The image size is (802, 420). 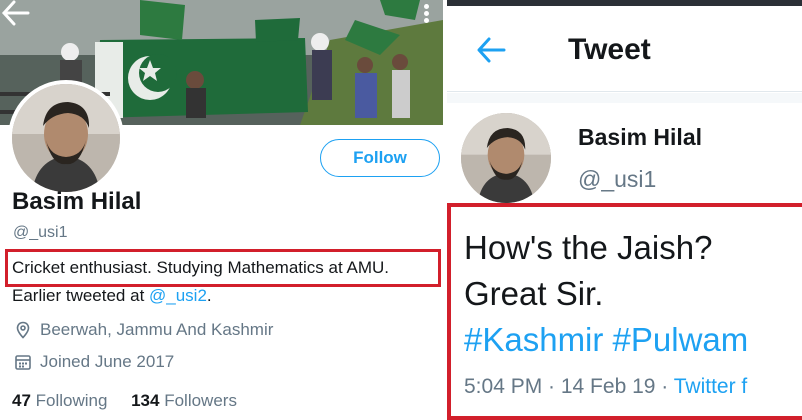 I want to click on tweet-timestamp: 5:04 PM · 14 Feb 19 ·, so click(x=569, y=386).